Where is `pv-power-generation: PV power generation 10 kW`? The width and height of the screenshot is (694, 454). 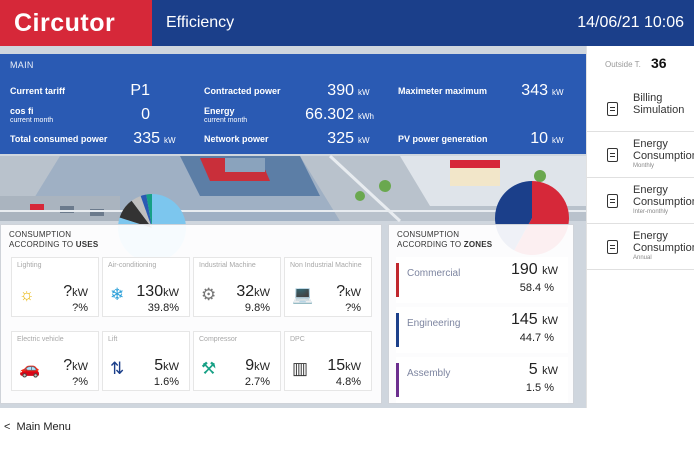
pv-power-generation: PV power generation 10 kW is located at coordinates (483, 140).